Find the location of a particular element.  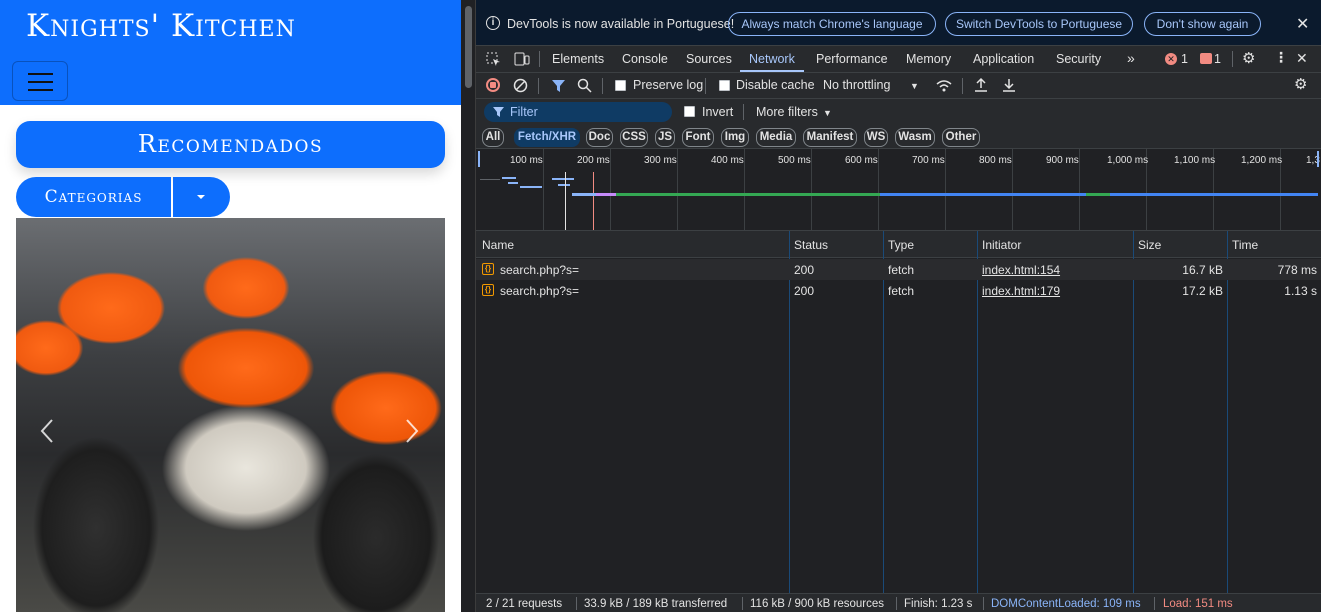

always-match-language-button: Always match Chrome's language is located at coordinates (832, 24).